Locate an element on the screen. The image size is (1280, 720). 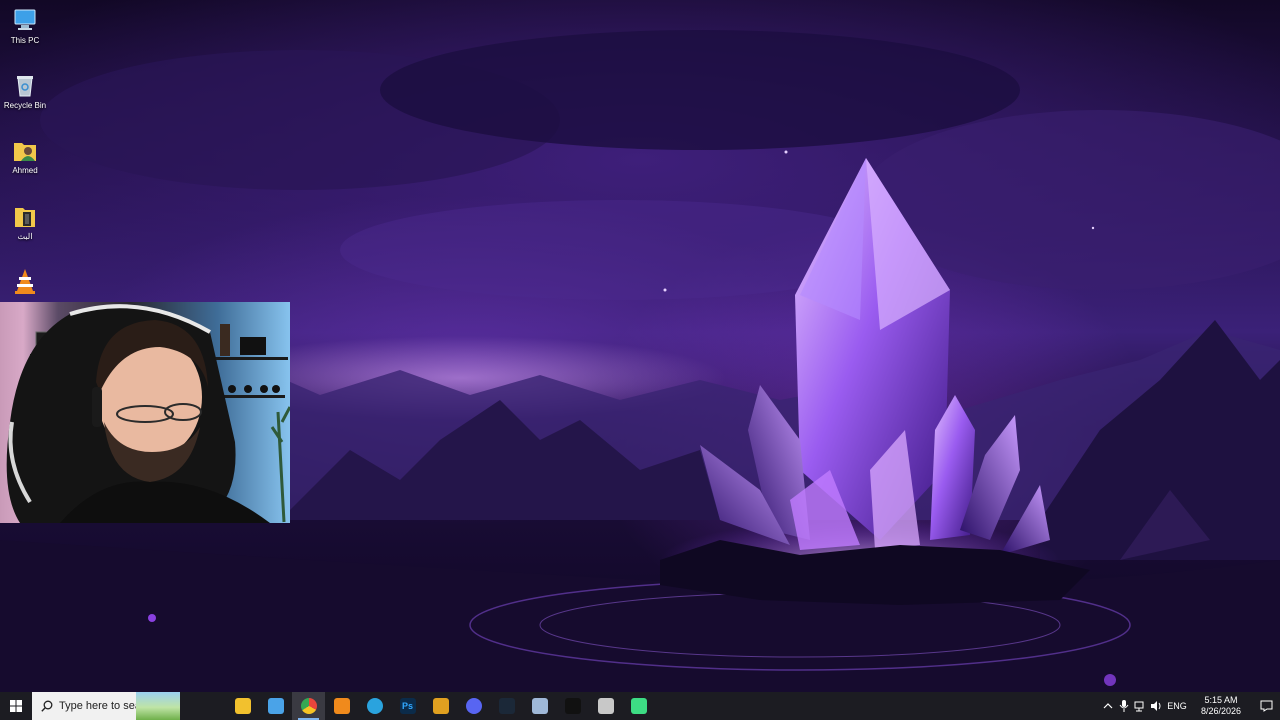
taskbar-app-store is located at coordinates (275, 706).